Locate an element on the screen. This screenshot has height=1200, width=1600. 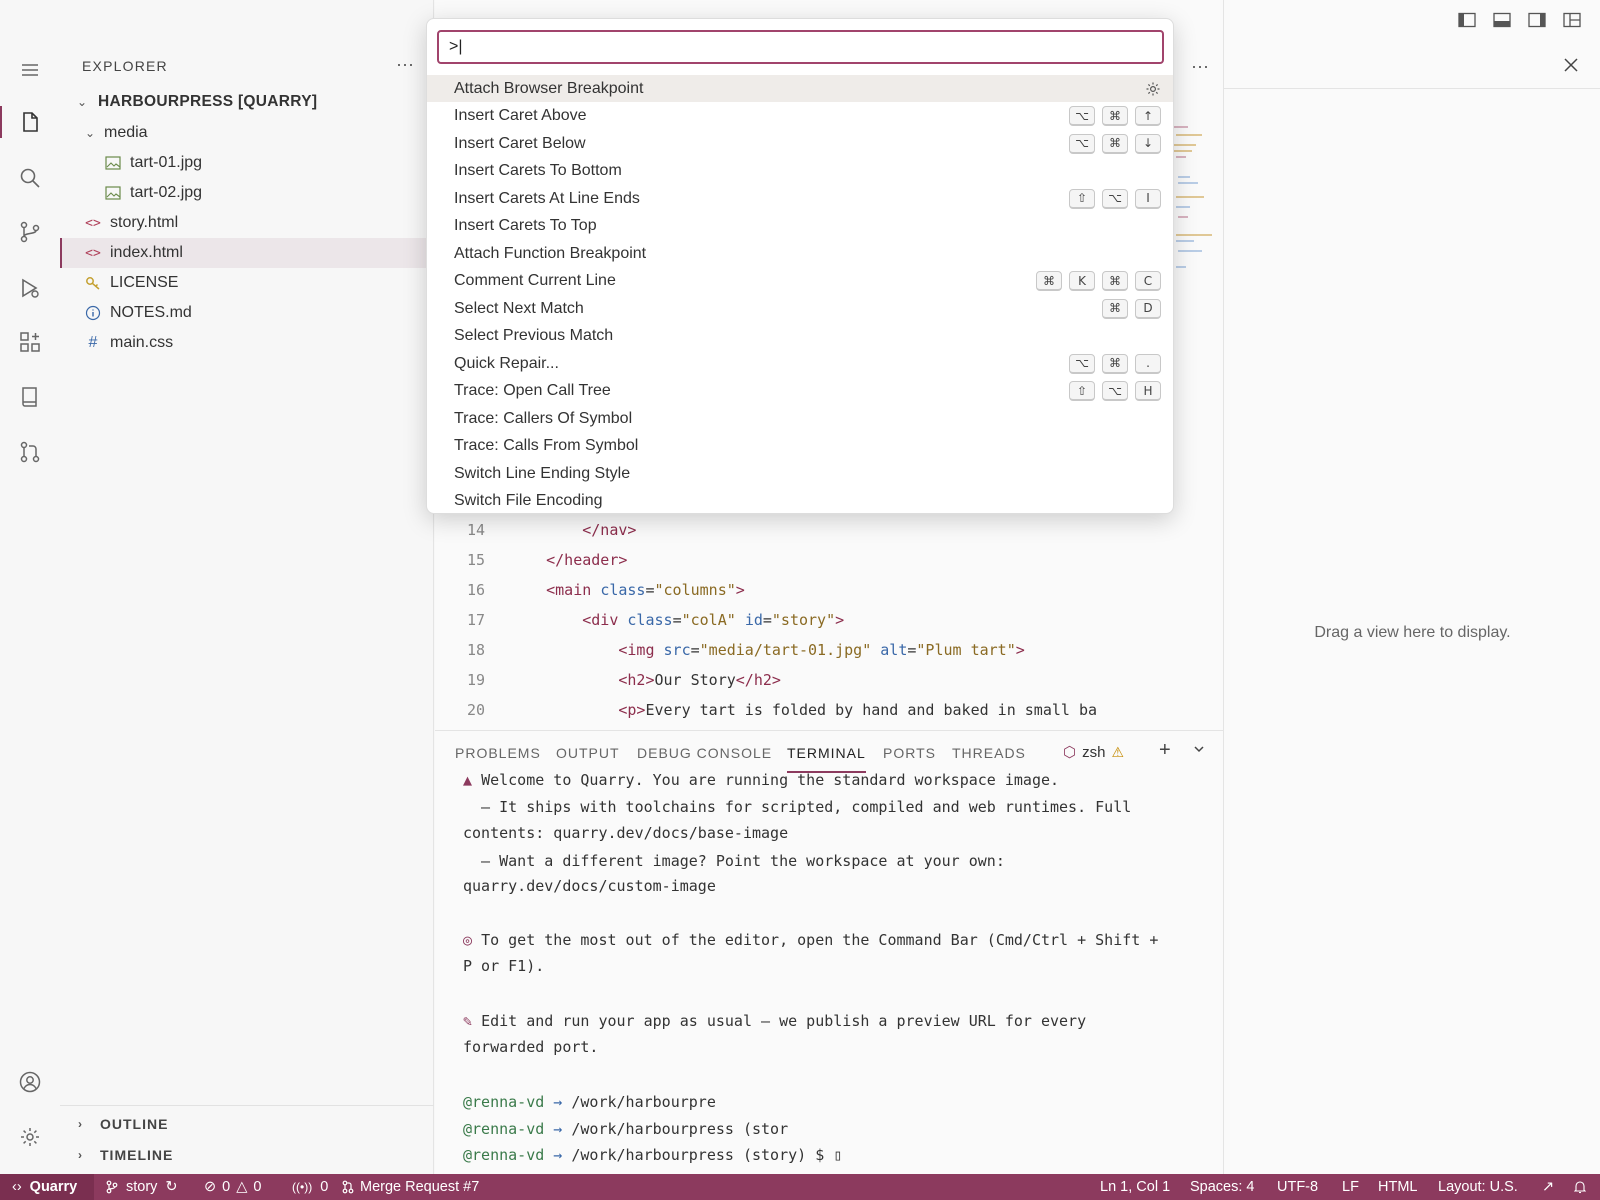
code-token: <div is located at coordinates (605, 620).